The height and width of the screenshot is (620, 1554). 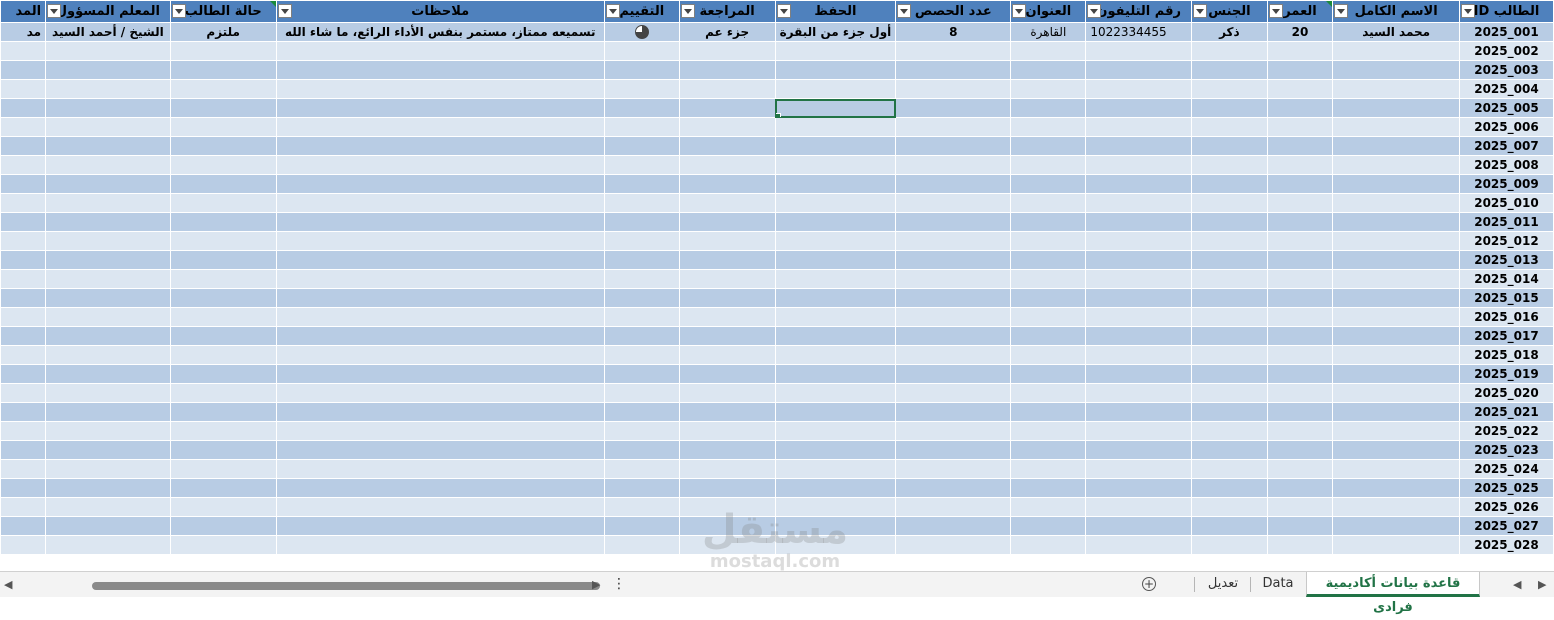 What do you see at coordinates (1506, 545) in the screenshot?
I see `cell-id: 2025_028` at bounding box center [1506, 545].